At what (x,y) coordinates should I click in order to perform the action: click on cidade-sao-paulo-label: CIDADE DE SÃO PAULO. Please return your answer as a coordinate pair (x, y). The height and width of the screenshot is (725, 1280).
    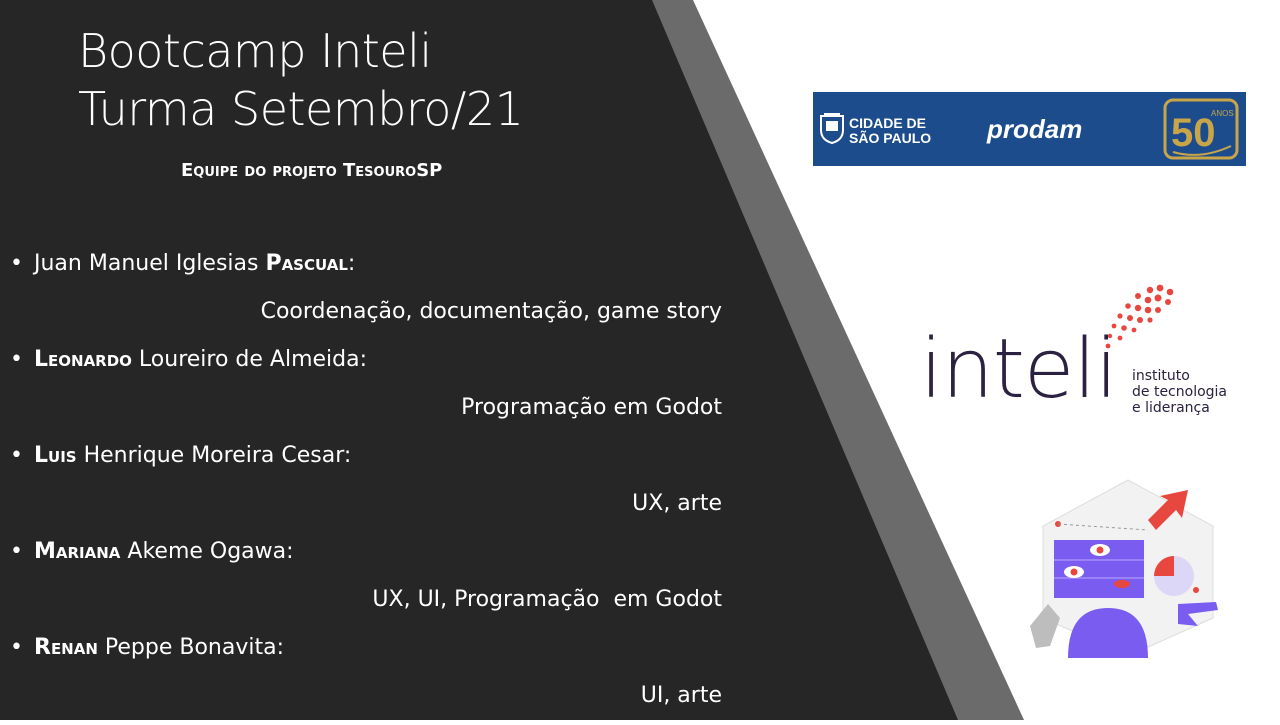
    Looking at the image, I should click on (890, 130).